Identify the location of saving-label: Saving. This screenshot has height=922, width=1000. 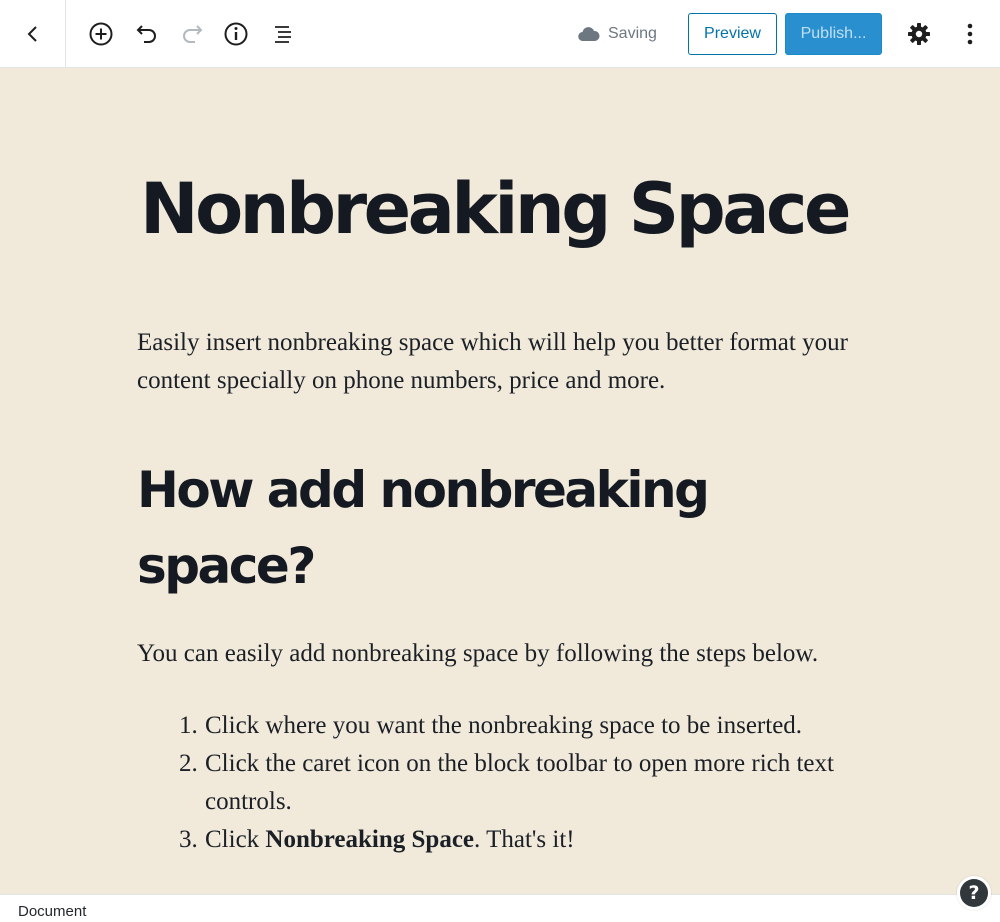
(632, 33).